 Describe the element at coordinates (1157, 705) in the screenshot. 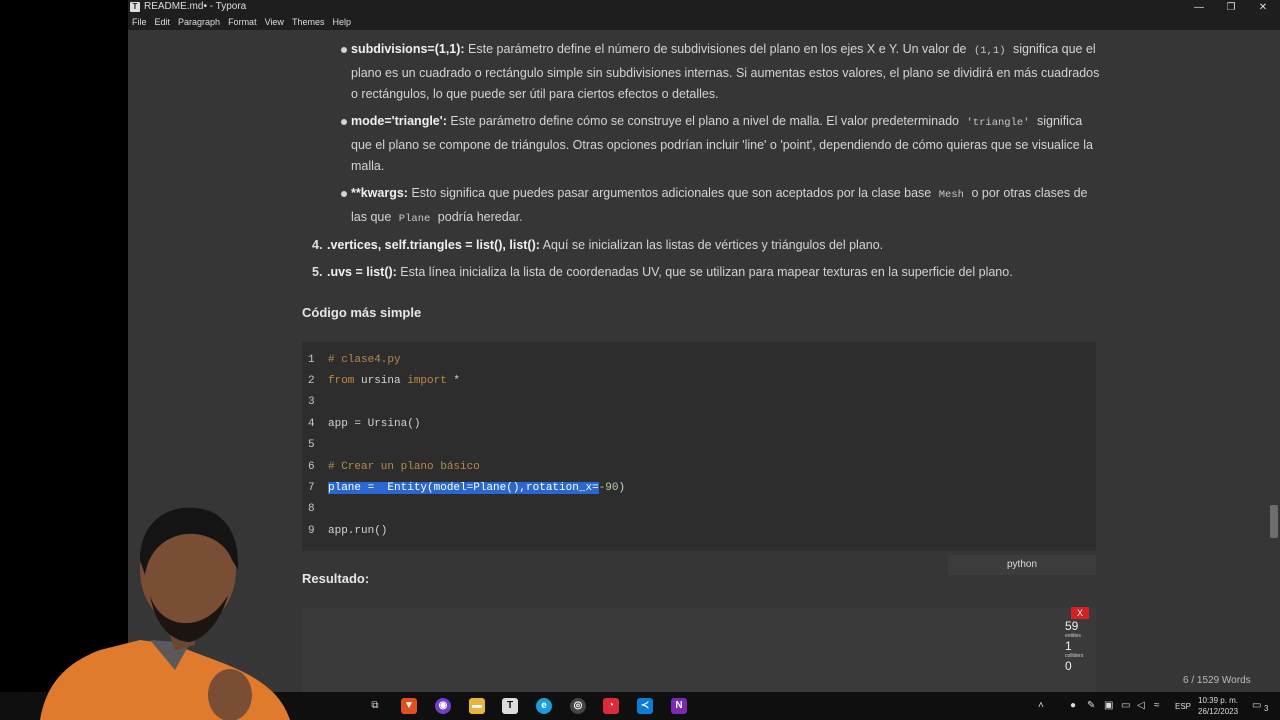

I see `wifi-icon: ≈` at that location.